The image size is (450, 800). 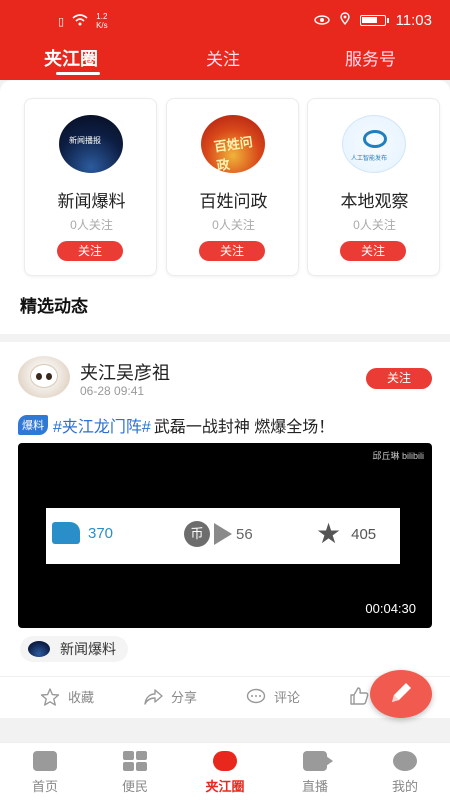 I want to click on share-button: 分享, so click(x=170, y=696).